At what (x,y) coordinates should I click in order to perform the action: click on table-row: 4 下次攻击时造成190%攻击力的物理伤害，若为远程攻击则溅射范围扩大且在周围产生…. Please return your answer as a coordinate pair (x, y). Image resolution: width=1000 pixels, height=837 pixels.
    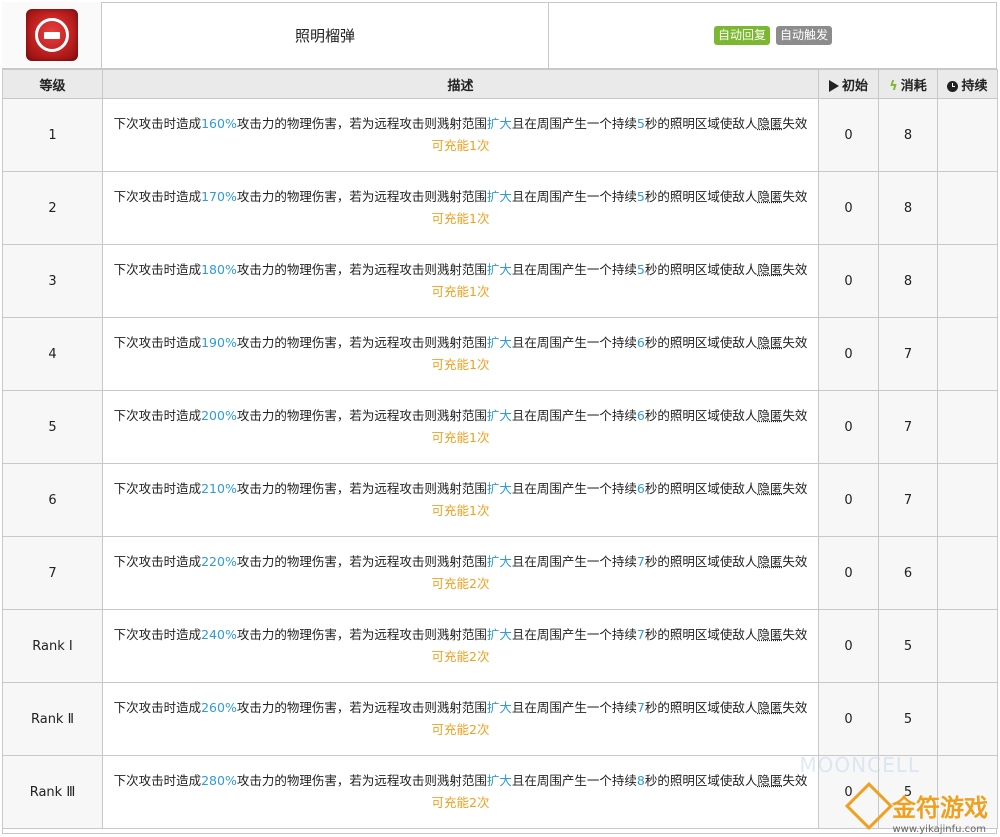
    Looking at the image, I should click on (500, 354).